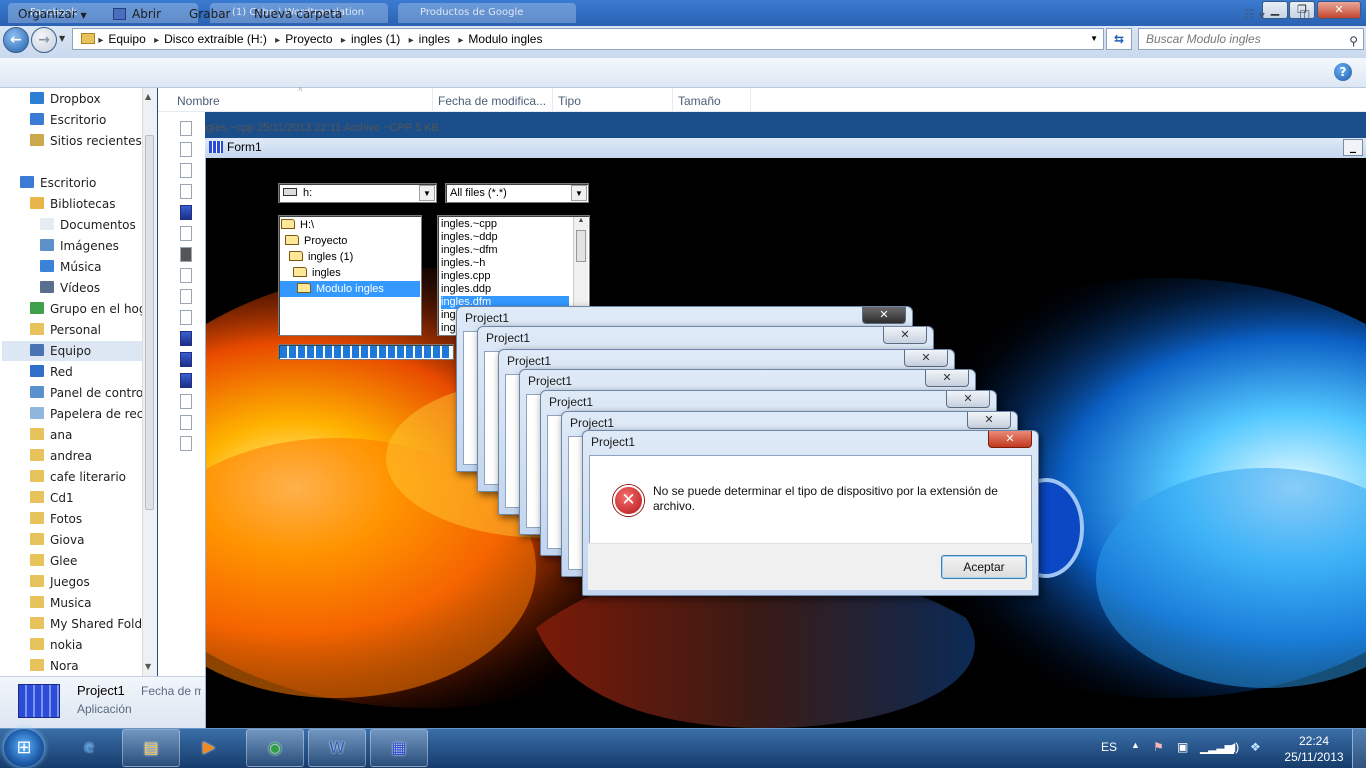 This screenshot has width=1366, height=768. Describe the element at coordinates (350, 289) in the screenshot. I see `dir-item-selected: Modulo ingles` at that location.